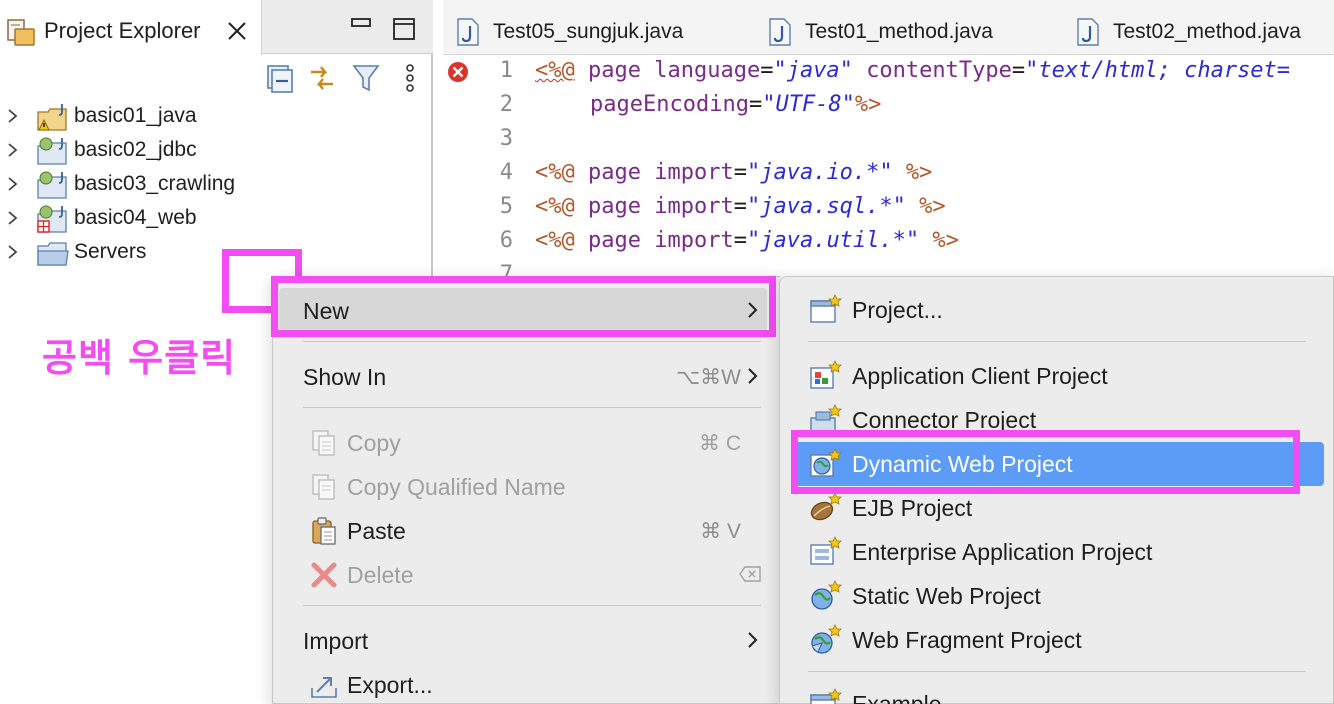 The width and height of the screenshot is (1334, 704). What do you see at coordinates (523, 530) in the screenshot?
I see `menu-item-paste: Paste ⌘ V` at bounding box center [523, 530].